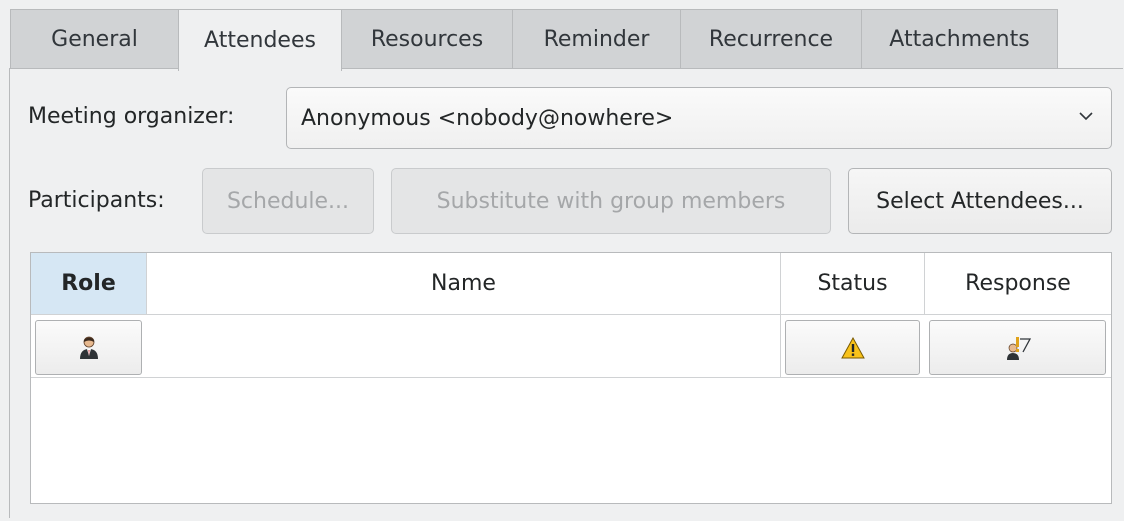 This screenshot has height=521, width=1124. Describe the element at coordinates (699, 118) in the screenshot. I see `organizer-combobox: Anonymous <nobody@nowhere>` at that location.